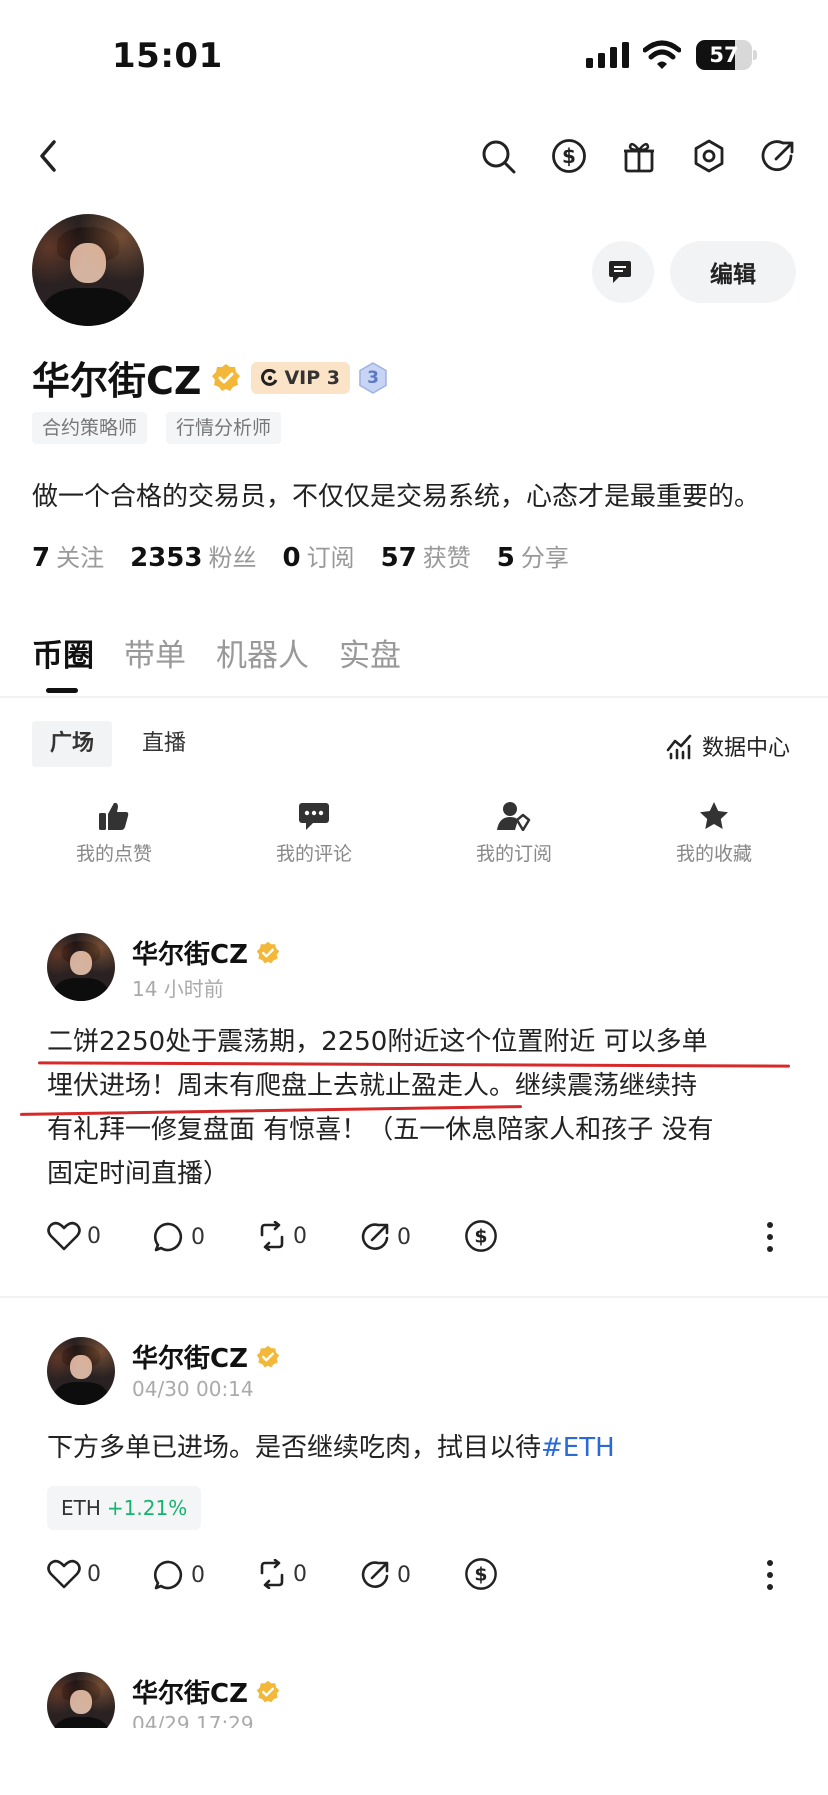 The height and width of the screenshot is (1795, 828). What do you see at coordinates (396, 497) in the screenshot?
I see `profile-bio: 做一个合格的交易员，不仅仅是交易系统，心态才是最重要的。` at bounding box center [396, 497].